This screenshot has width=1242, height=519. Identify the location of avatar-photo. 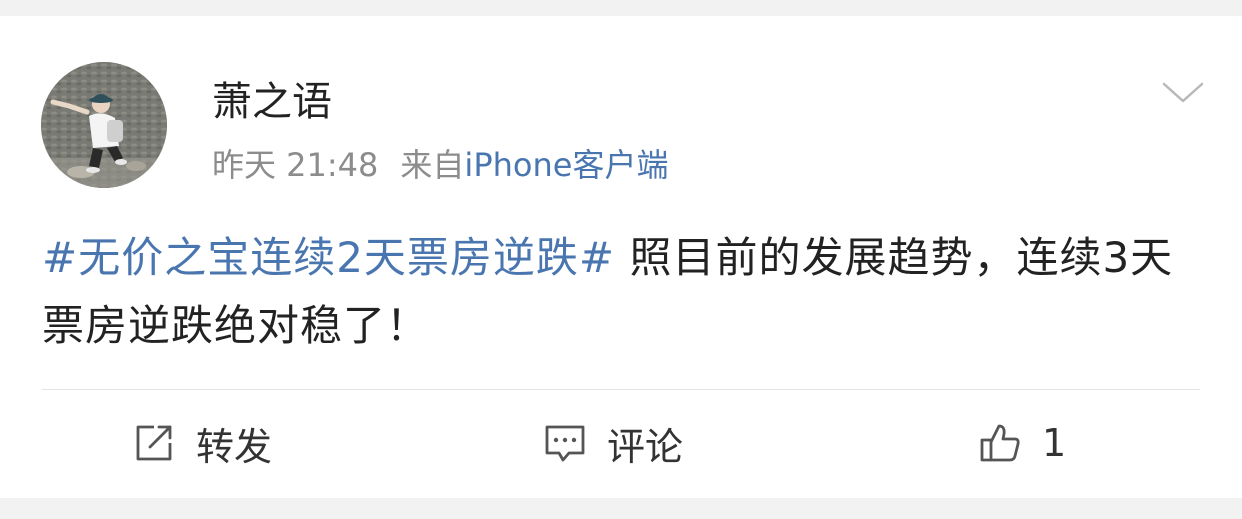
(104, 125).